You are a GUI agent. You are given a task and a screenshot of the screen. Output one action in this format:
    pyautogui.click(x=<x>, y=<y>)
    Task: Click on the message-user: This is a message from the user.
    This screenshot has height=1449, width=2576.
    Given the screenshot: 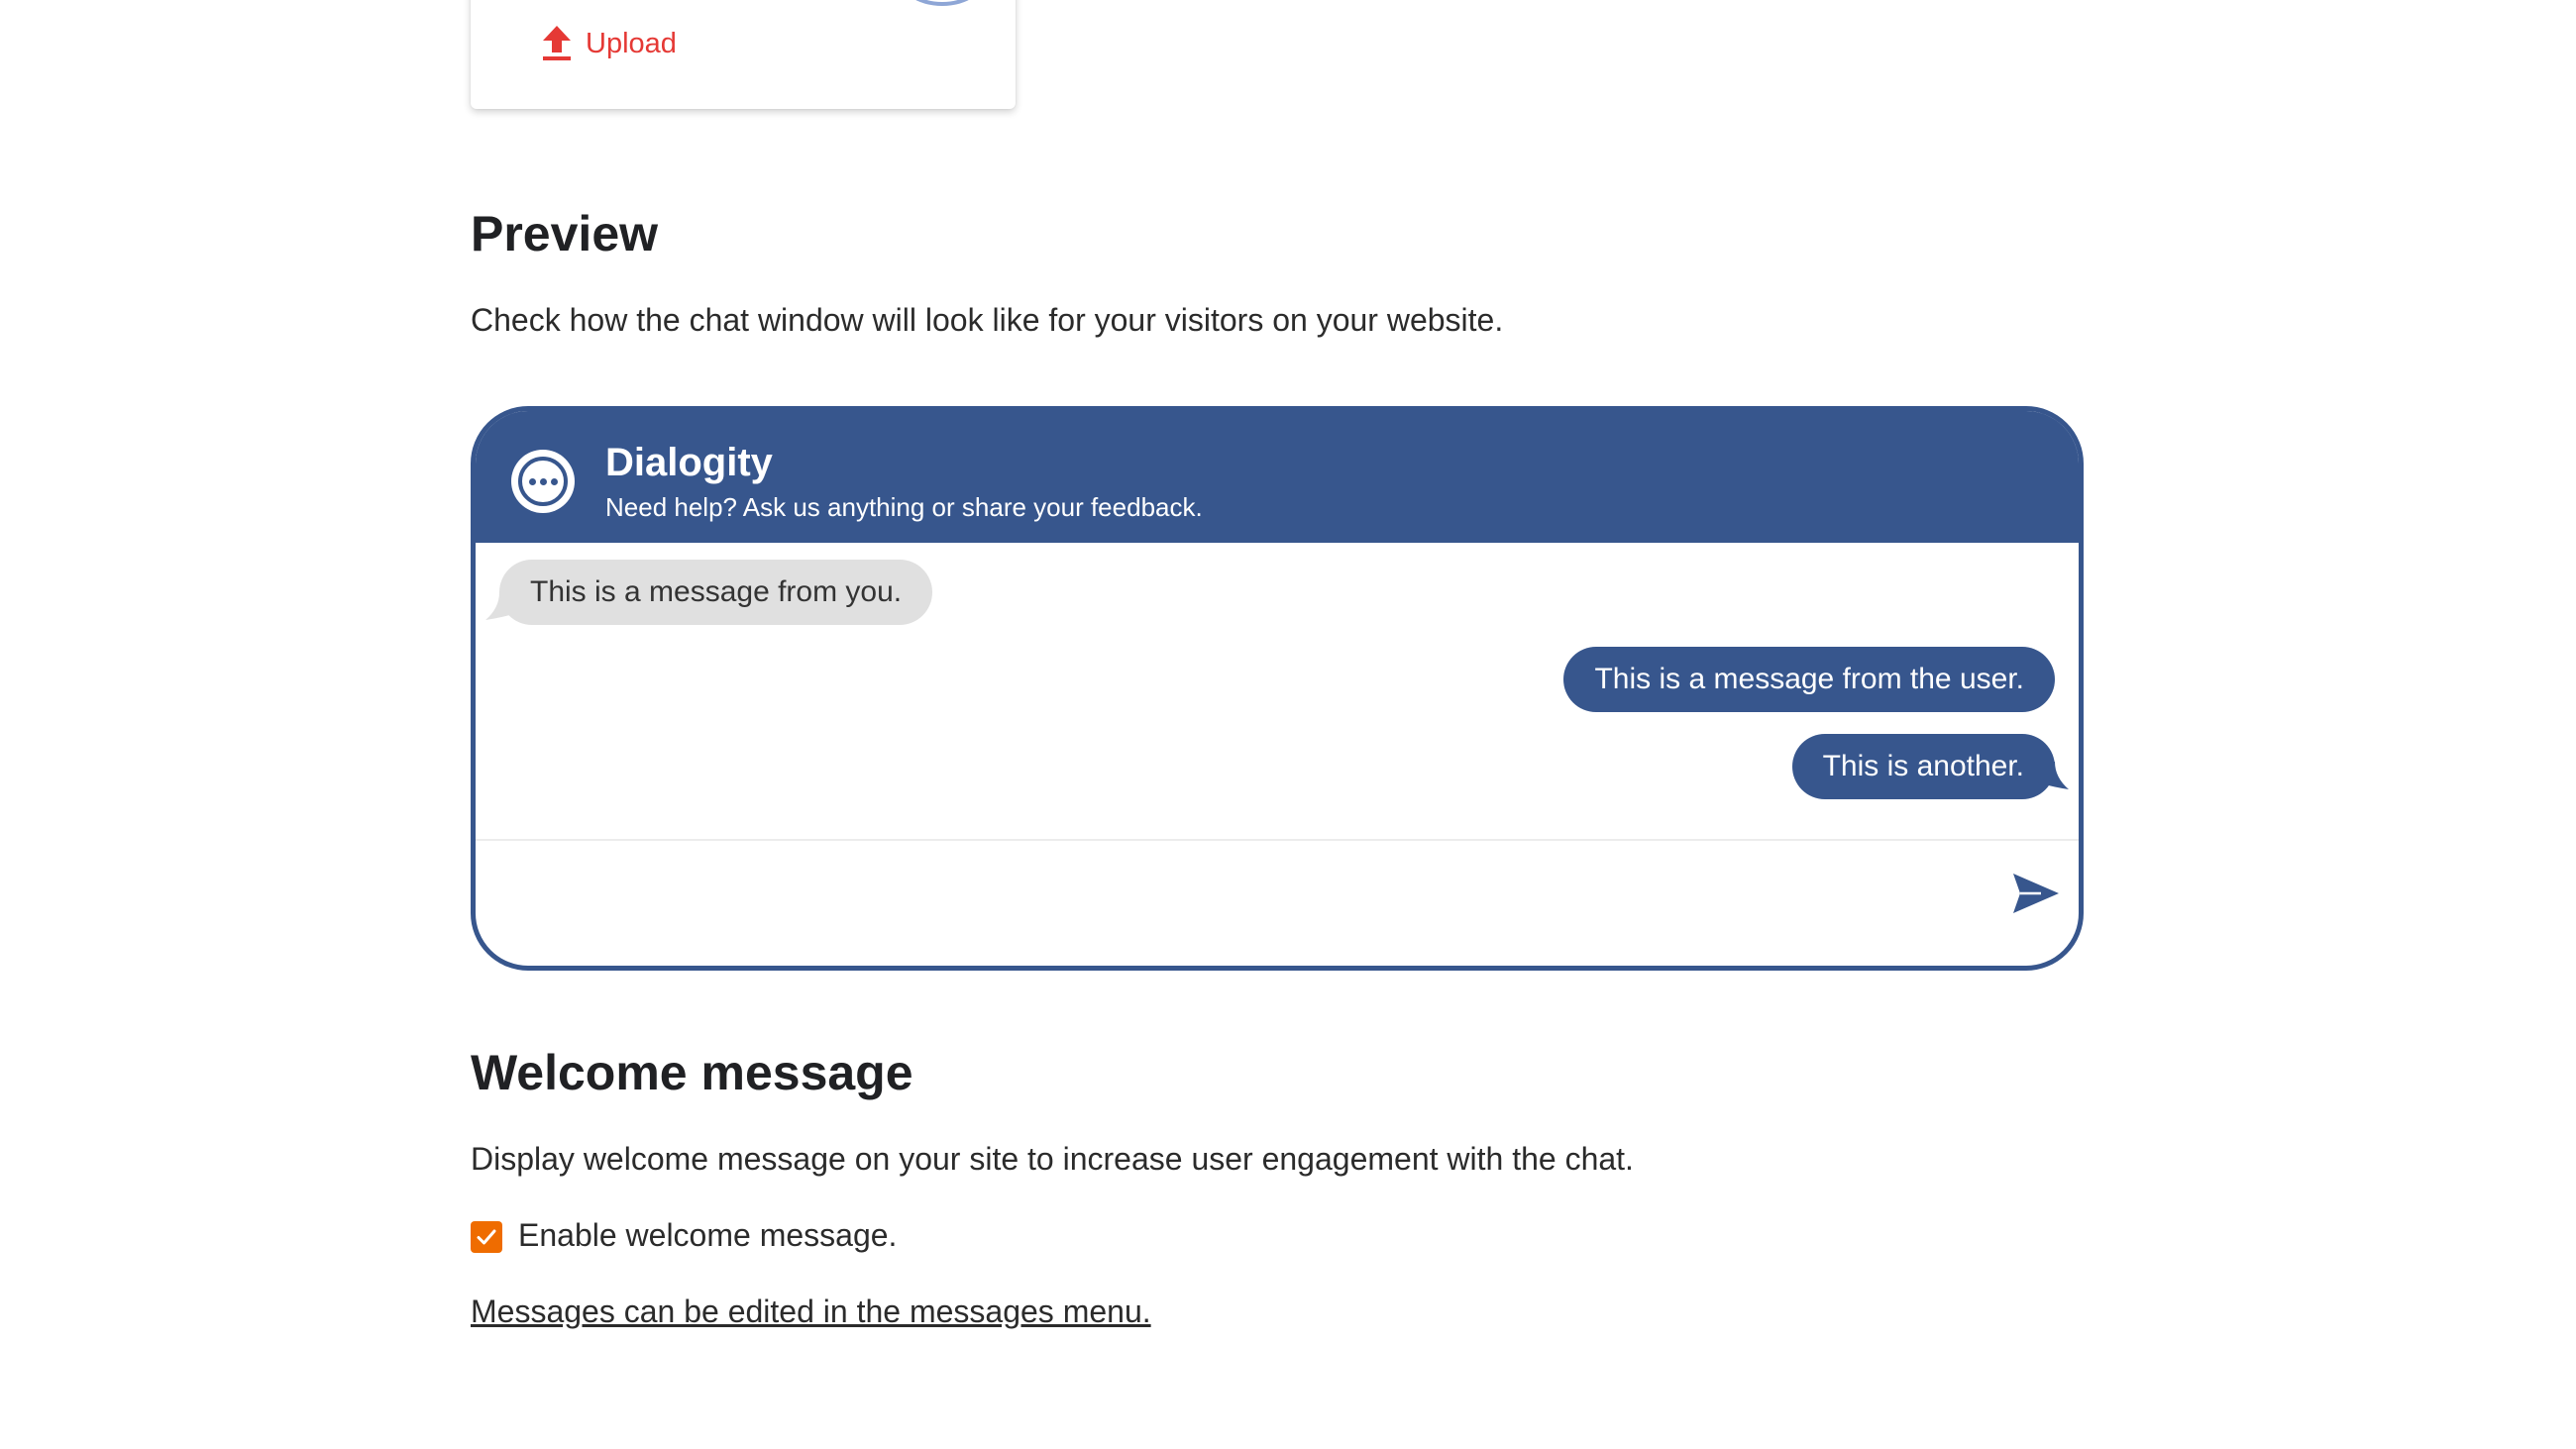 What is the action you would take?
    pyautogui.click(x=1809, y=679)
    